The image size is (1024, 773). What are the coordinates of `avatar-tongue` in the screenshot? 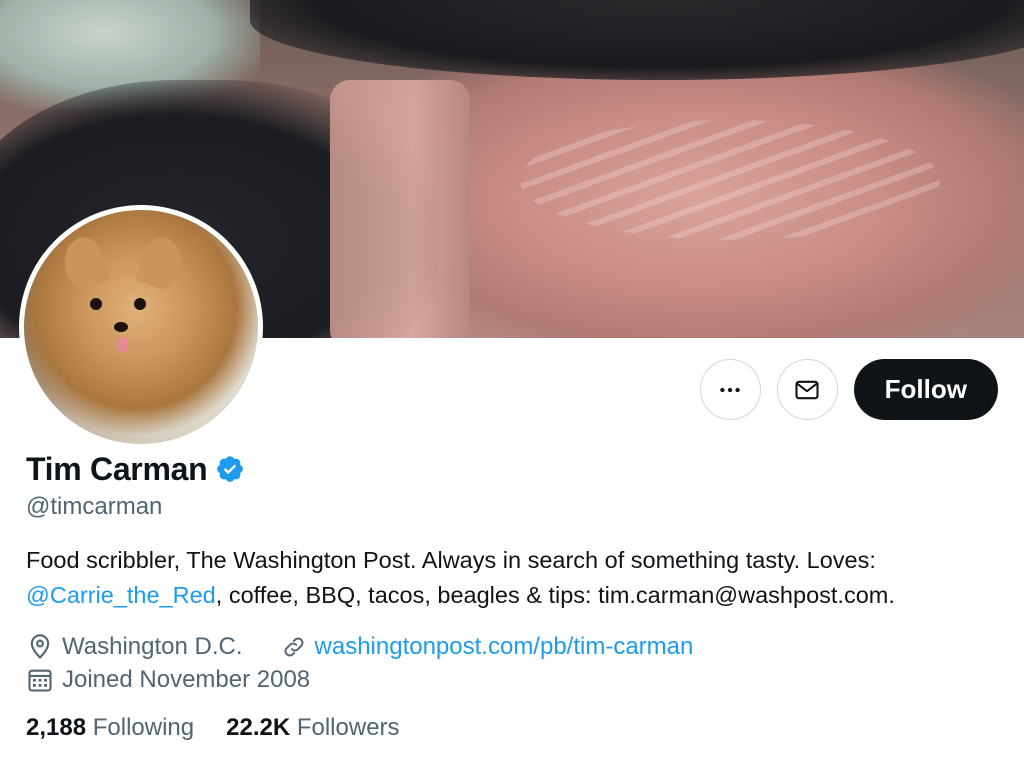 It's located at (123, 345).